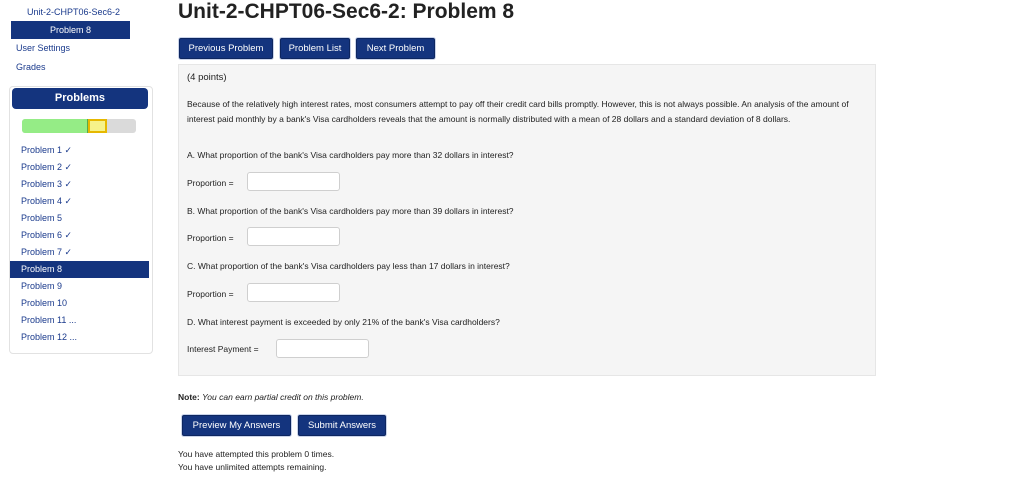 The height and width of the screenshot is (477, 1024). I want to click on problem-list-item-7: Problem 7 ✓, so click(81, 252).